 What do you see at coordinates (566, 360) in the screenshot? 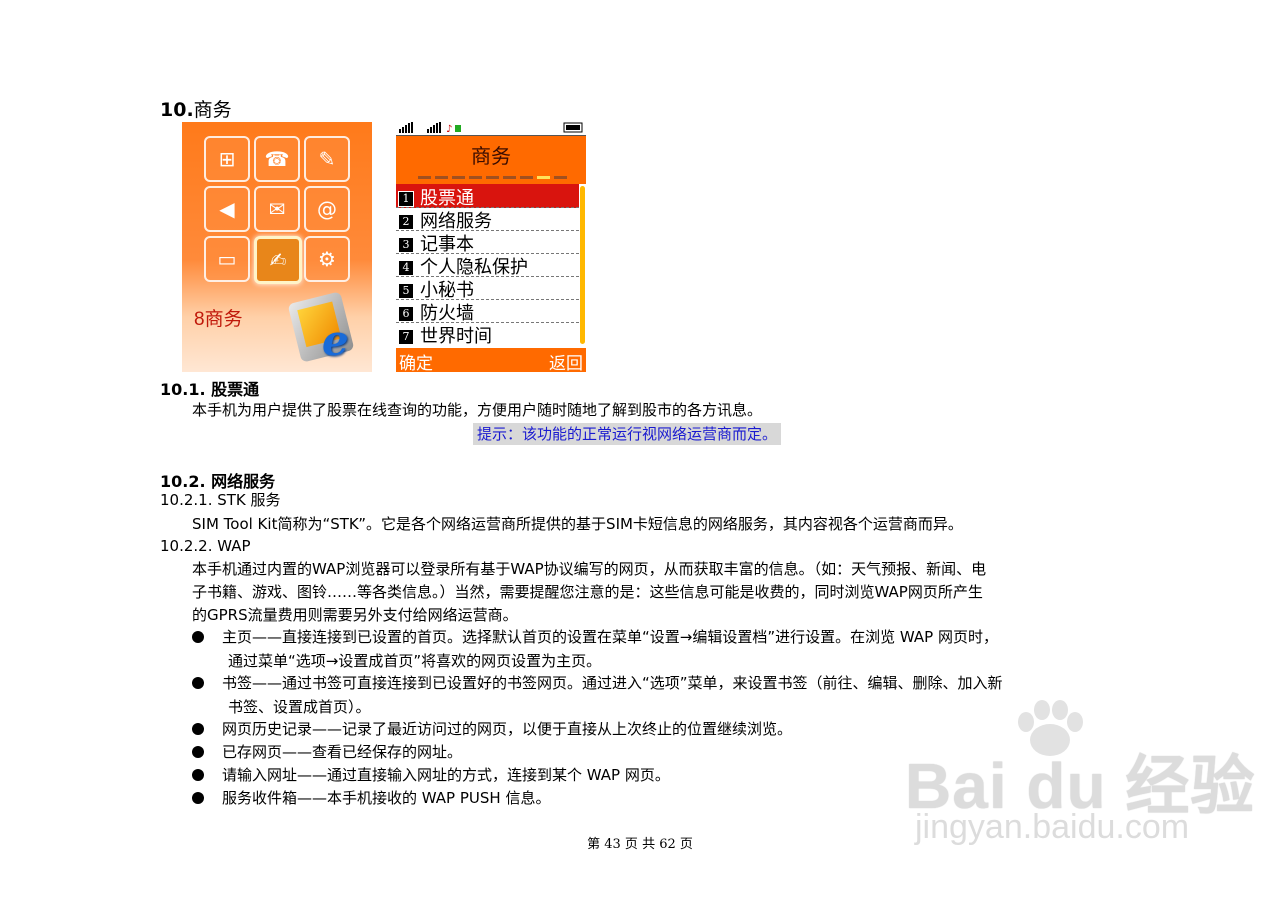
I see `softkey-back: 返回` at bounding box center [566, 360].